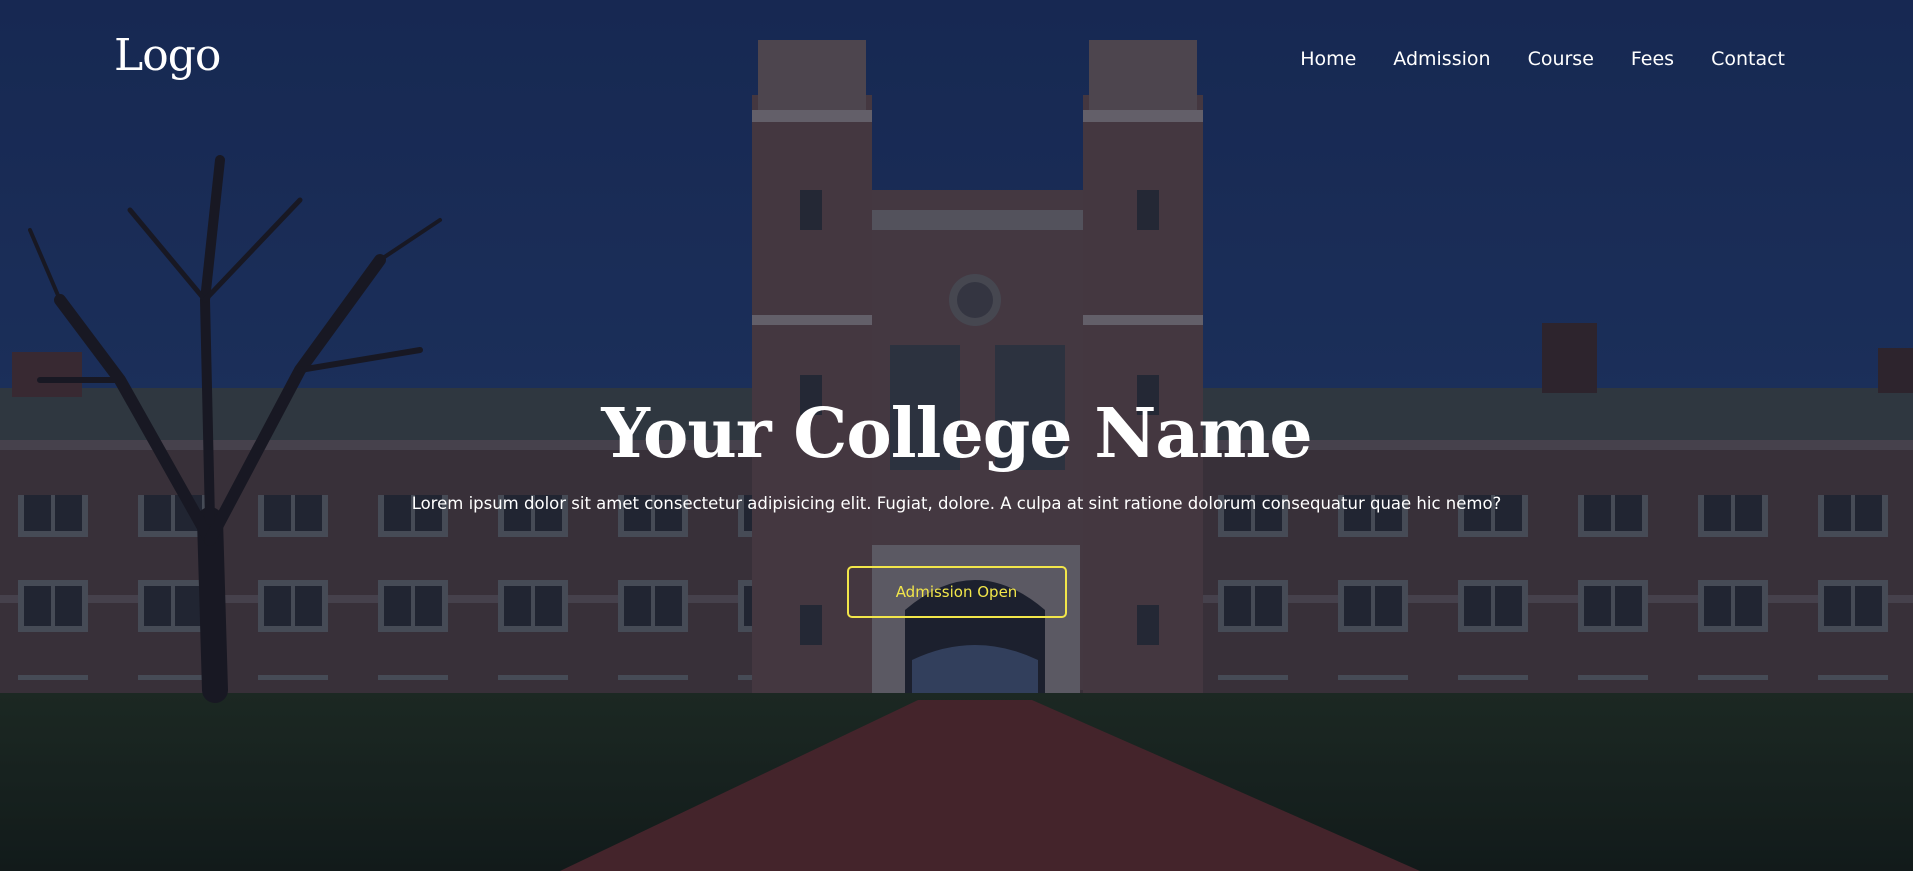 This screenshot has height=871, width=1913. I want to click on nav-link-fees: Fees, so click(1652, 59).